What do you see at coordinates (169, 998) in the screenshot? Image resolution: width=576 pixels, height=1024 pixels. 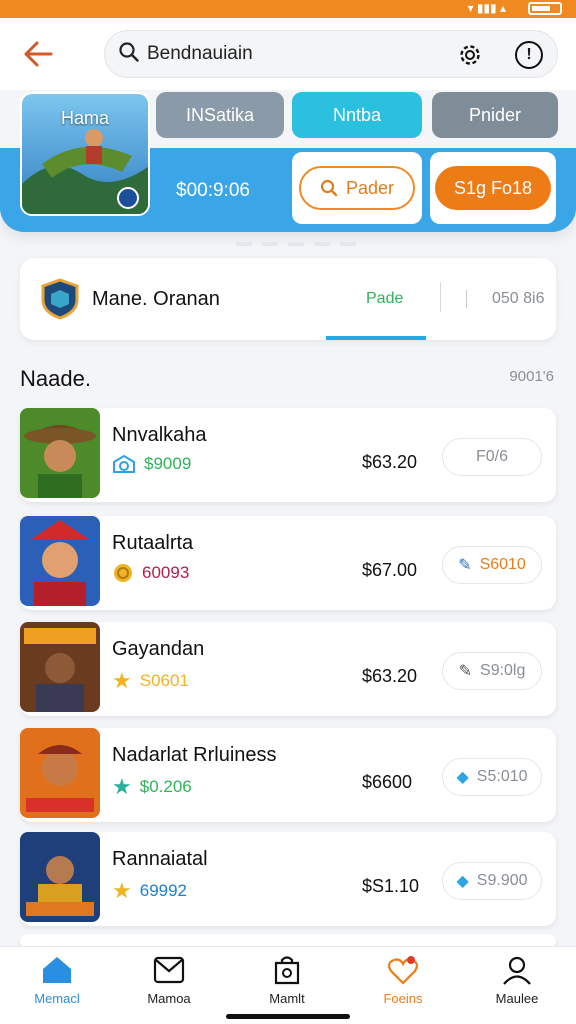 I see `nav-messages-label: Mamoa` at bounding box center [169, 998].